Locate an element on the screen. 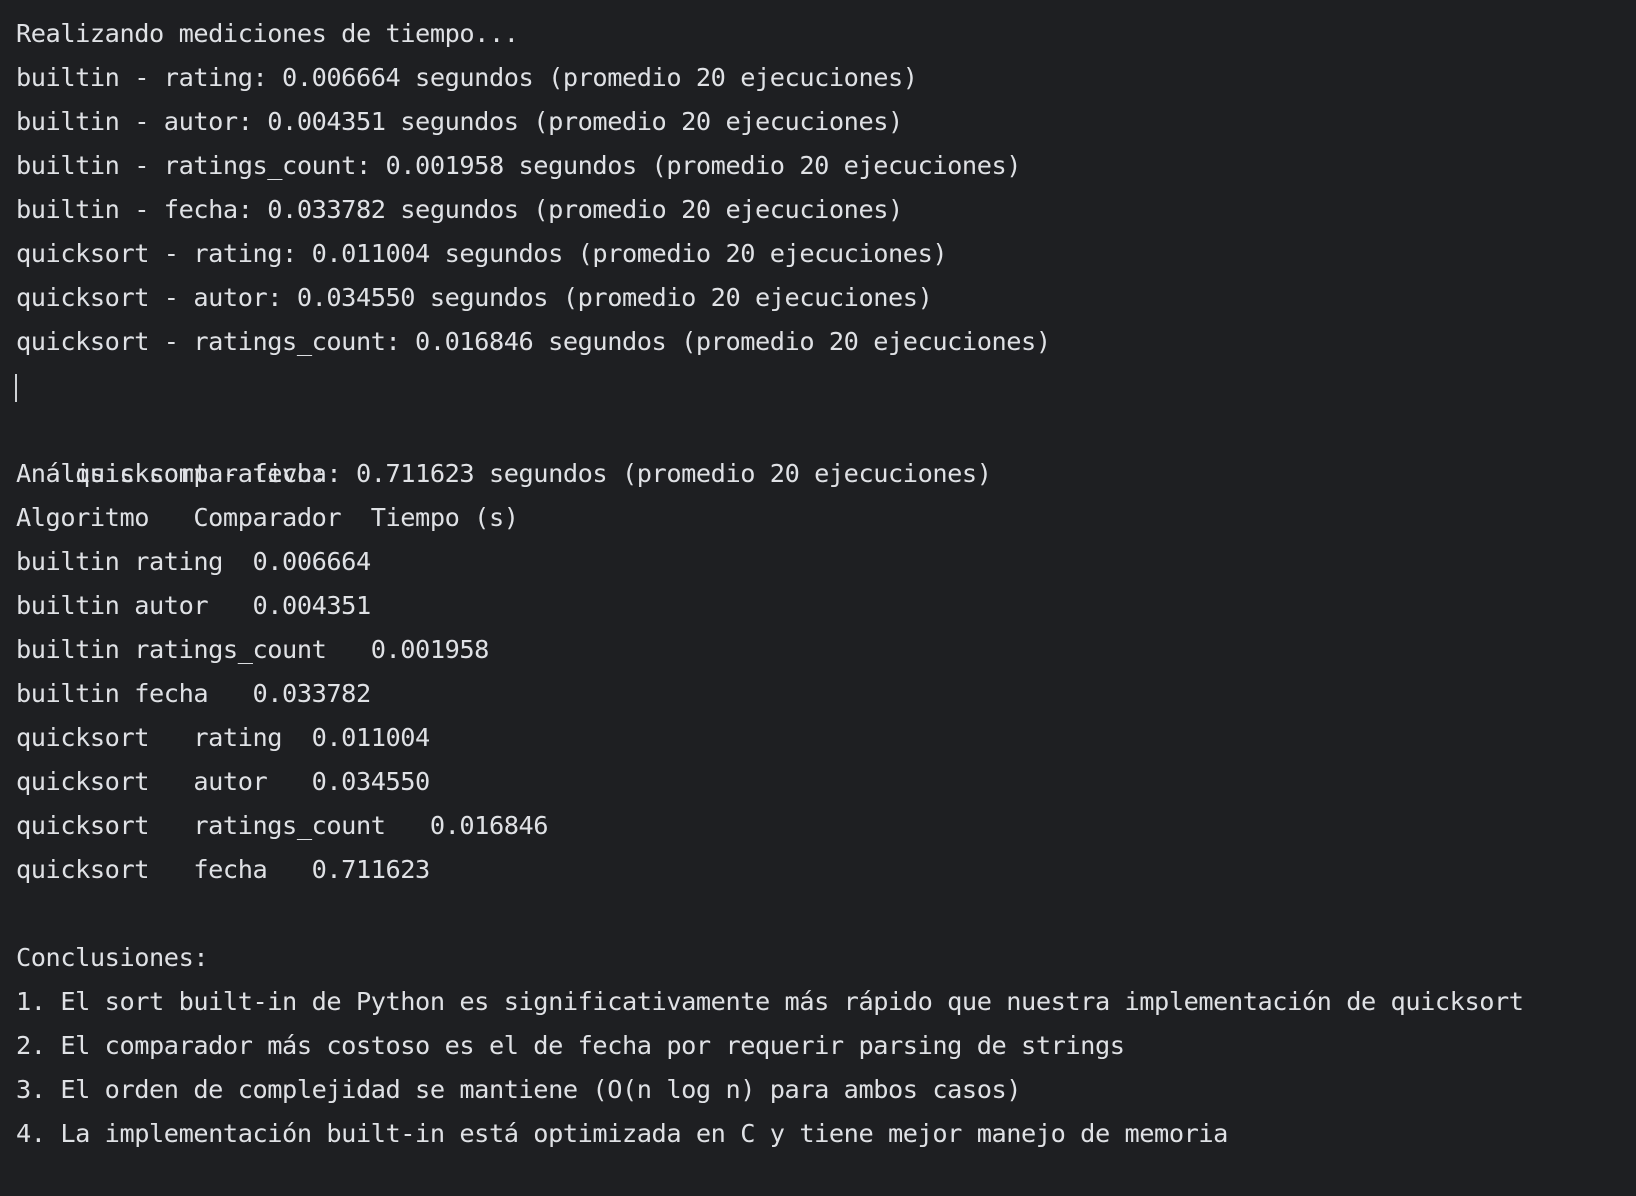 This screenshot has height=1196, width=1636. text-caret is located at coordinates (16, 388).